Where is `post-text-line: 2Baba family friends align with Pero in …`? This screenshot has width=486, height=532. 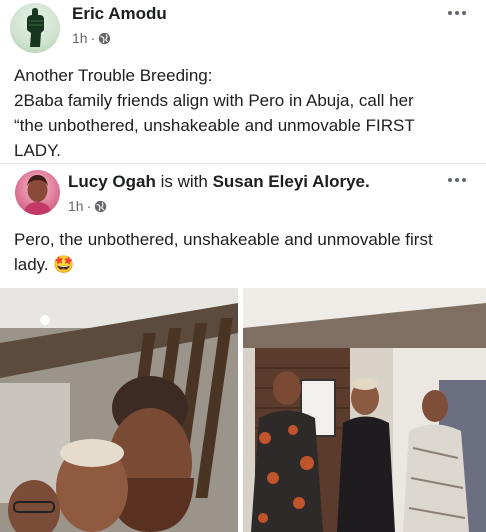
post-text-line: 2Baba family friends align with Pero in … is located at coordinates (214, 100).